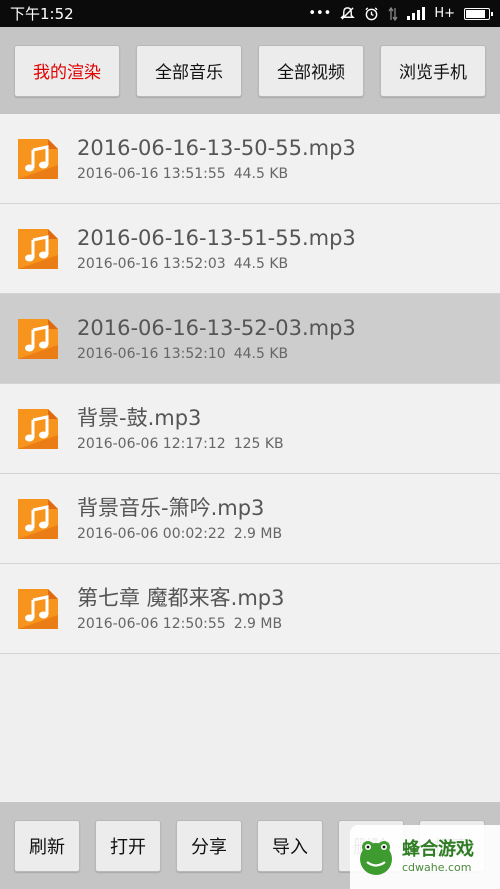 The height and width of the screenshot is (889, 500). What do you see at coordinates (151, 263) in the screenshot?
I see `file-date: 2016-06-16 13:52:03` at bounding box center [151, 263].